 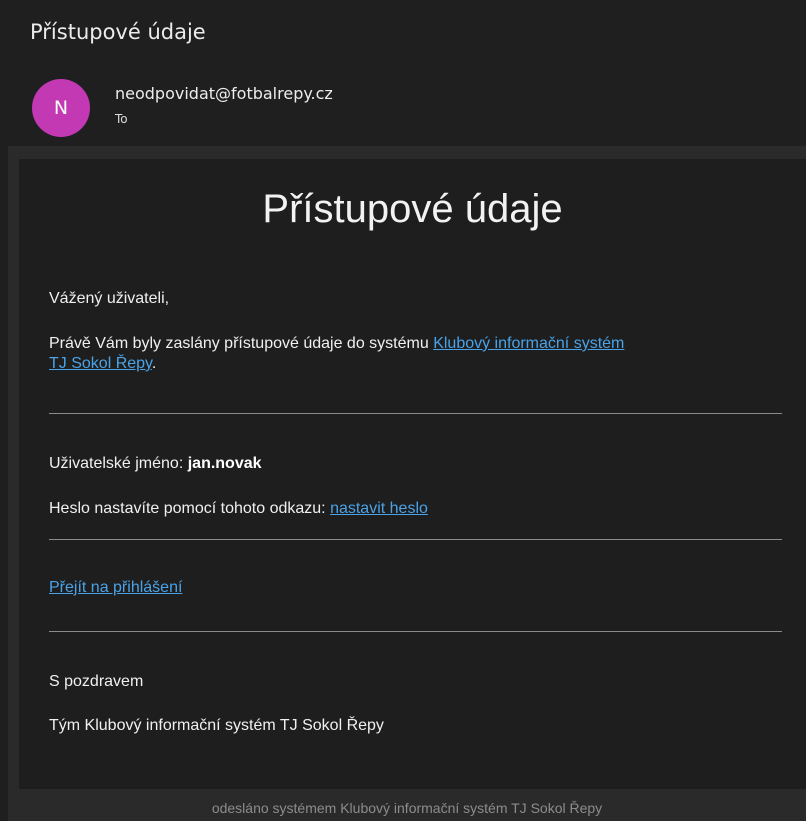 What do you see at coordinates (224, 93) in the screenshot?
I see `sender-address: neodpovidat@fotbalrepy.cz` at bounding box center [224, 93].